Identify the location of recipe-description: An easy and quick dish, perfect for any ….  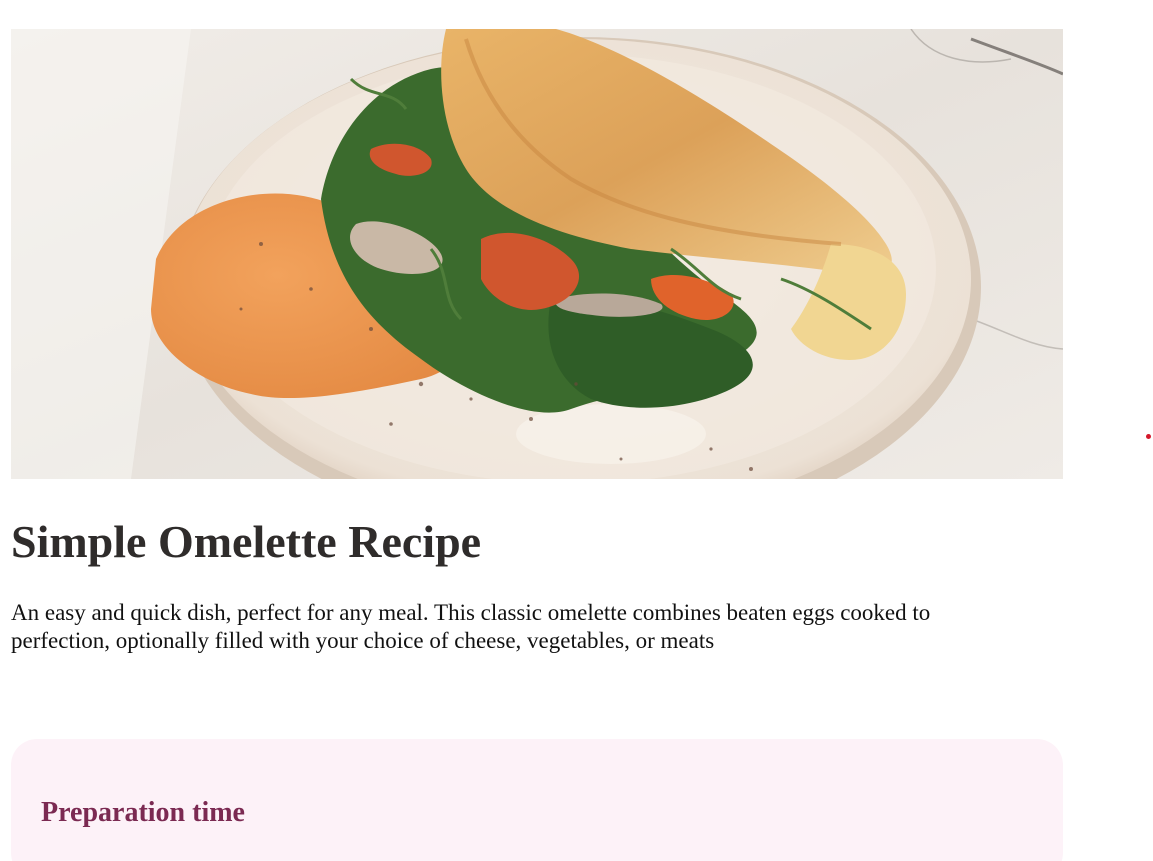
(471, 626).